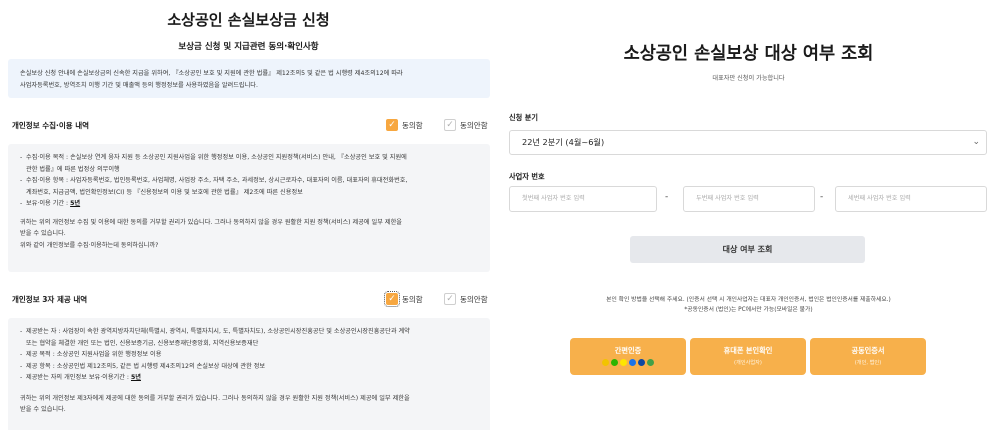 The width and height of the screenshot is (1000, 430). Describe the element at coordinates (583, 199) in the screenshot. I see `biz-number-input-1: 첫번째 사업자 번호 입력` at that location.